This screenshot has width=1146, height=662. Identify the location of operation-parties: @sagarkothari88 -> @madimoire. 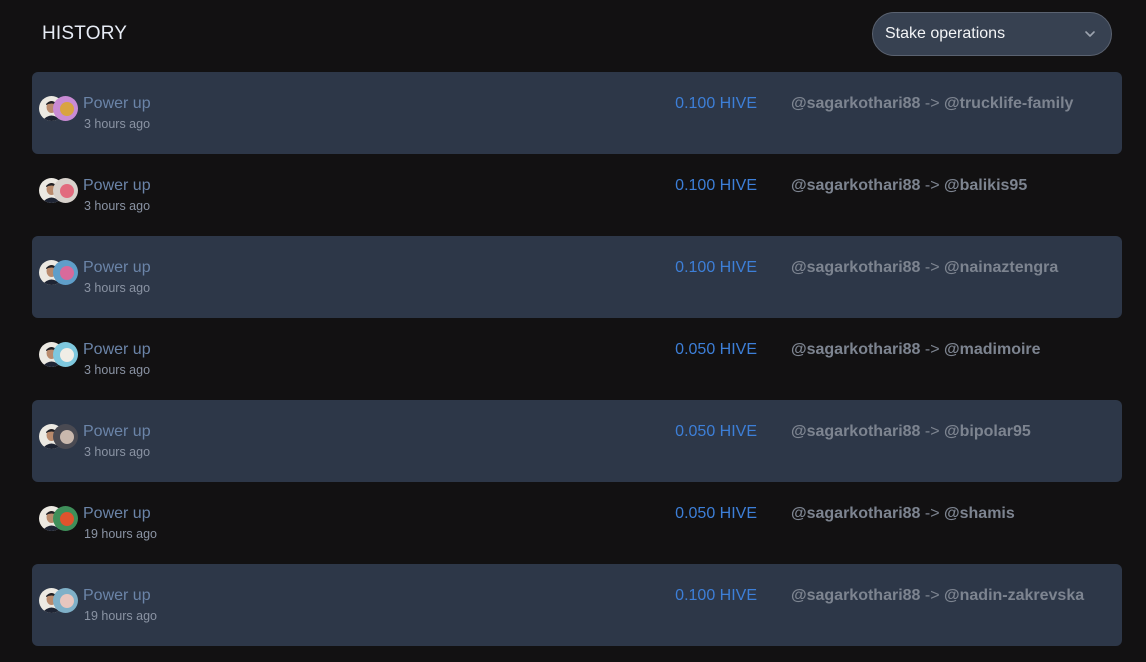
(916, 350).